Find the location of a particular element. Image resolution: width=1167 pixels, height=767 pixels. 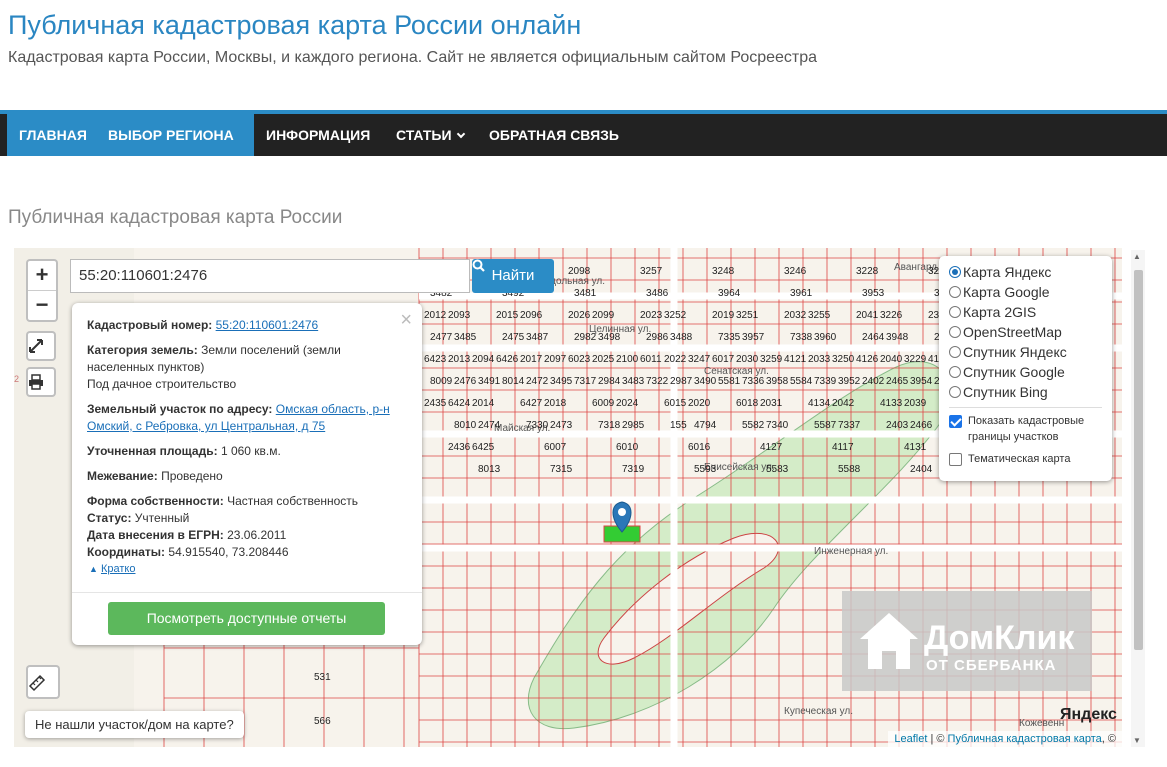

parcel-label: 7317 is located at coordinates (585, 381).